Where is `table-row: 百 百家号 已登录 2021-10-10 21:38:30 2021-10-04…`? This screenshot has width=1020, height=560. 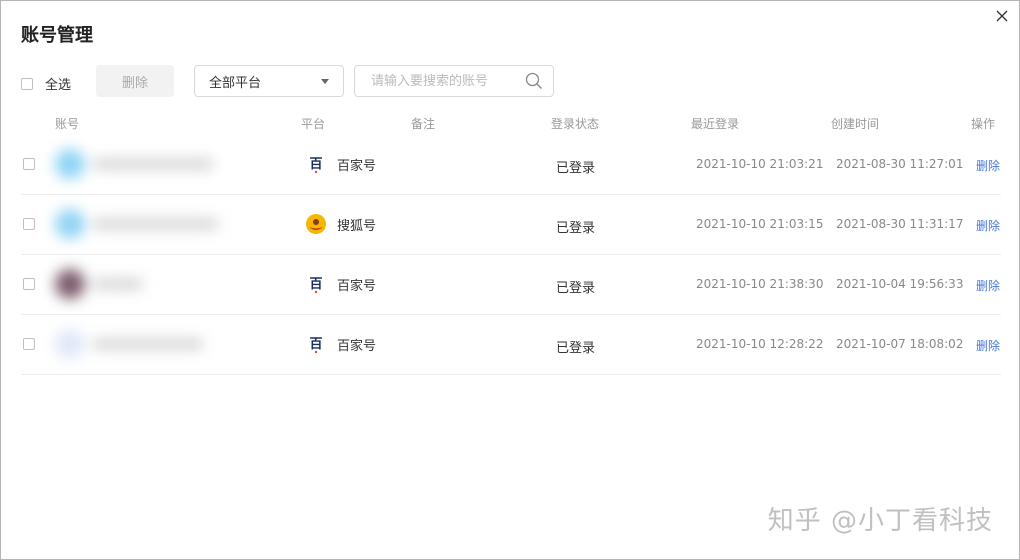 table-row: 百 百家号 已登录 2021-10-10 21:38:30 2021-10-04… is located at coordinates (511, 285).